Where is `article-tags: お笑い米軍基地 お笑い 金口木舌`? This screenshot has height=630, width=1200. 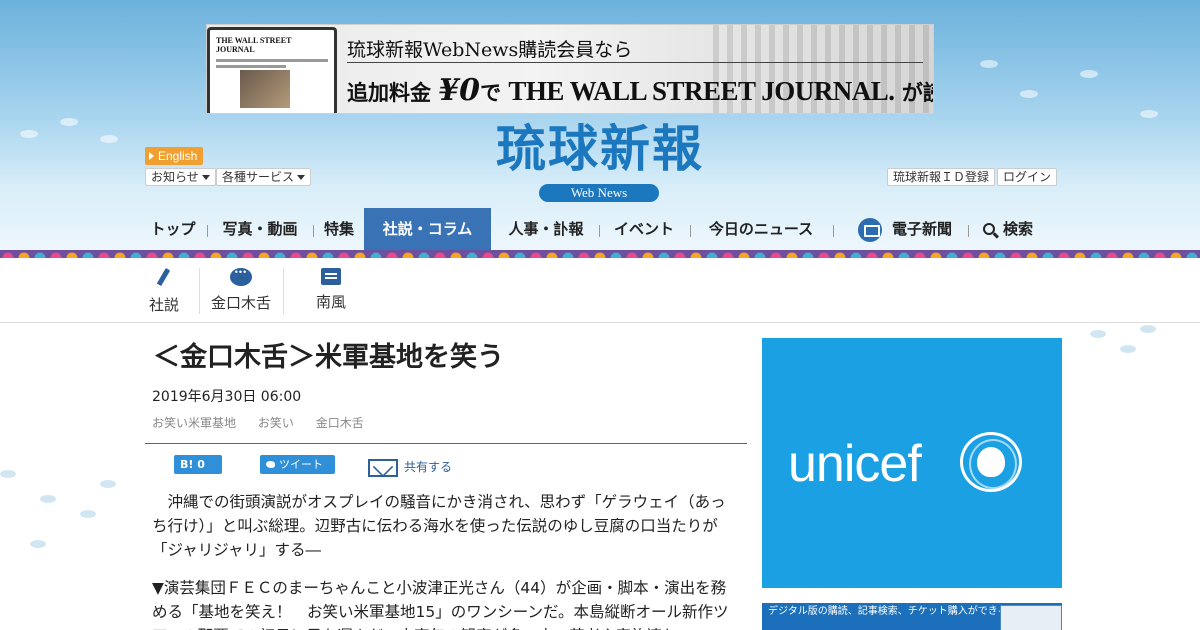 article-tags: お笑い米軍基地 お笑い 金口木舌 is located at coordinates (449, 422).